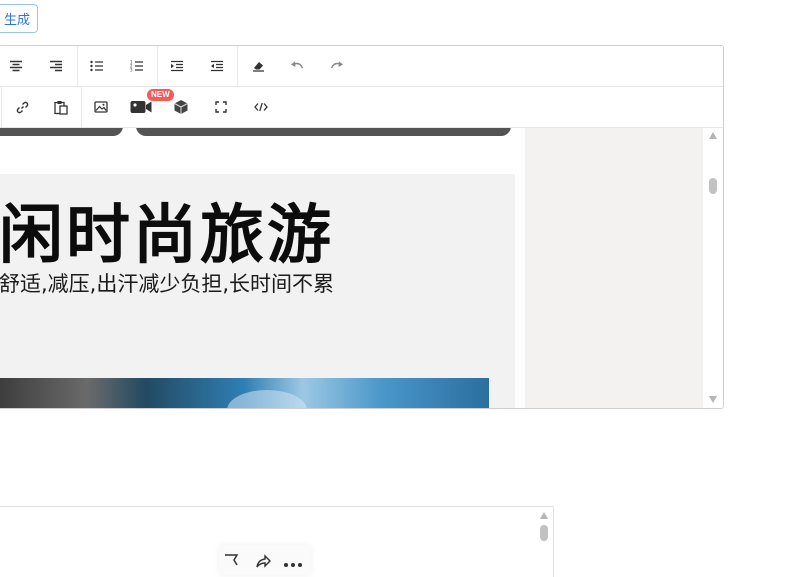 This screenshot has height=577, width=805. I want to click on generate-button: 生成, so click(19, 18).